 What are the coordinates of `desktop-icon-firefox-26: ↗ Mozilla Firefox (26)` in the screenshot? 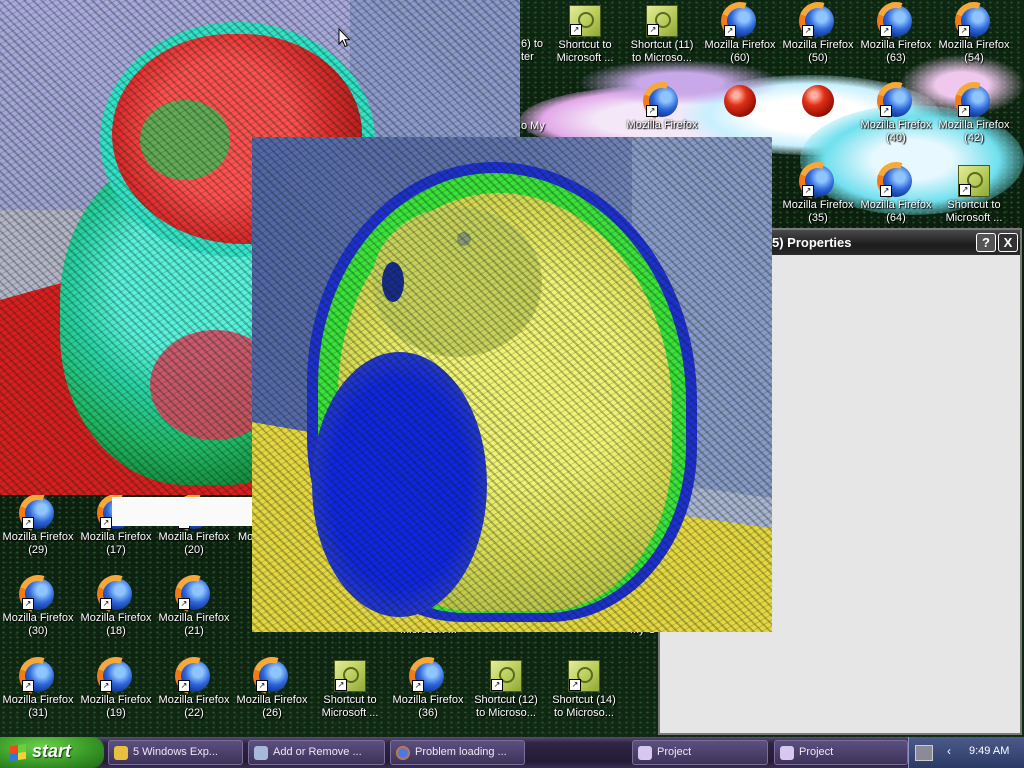 It's located at (272, 690).